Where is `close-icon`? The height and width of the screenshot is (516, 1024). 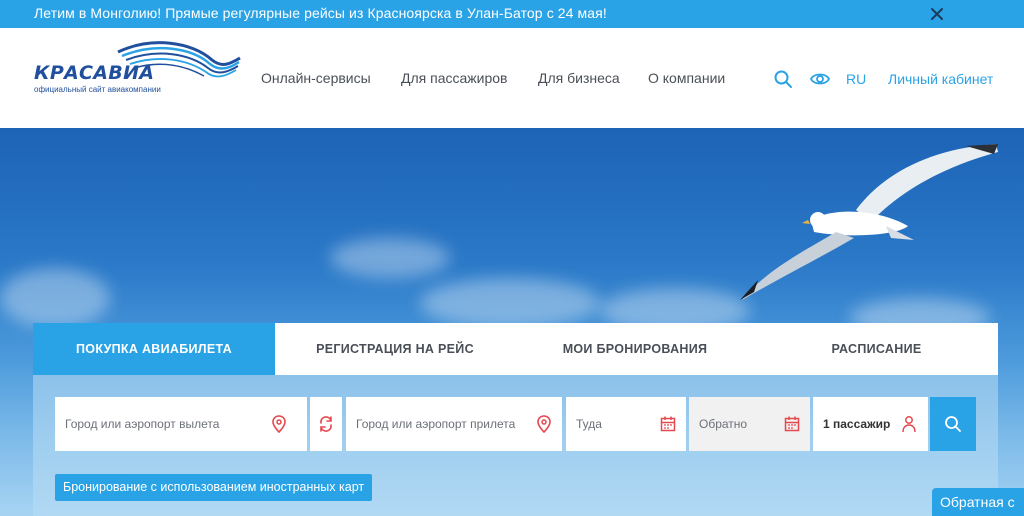 close-icon is located at coordinates (937, 14).